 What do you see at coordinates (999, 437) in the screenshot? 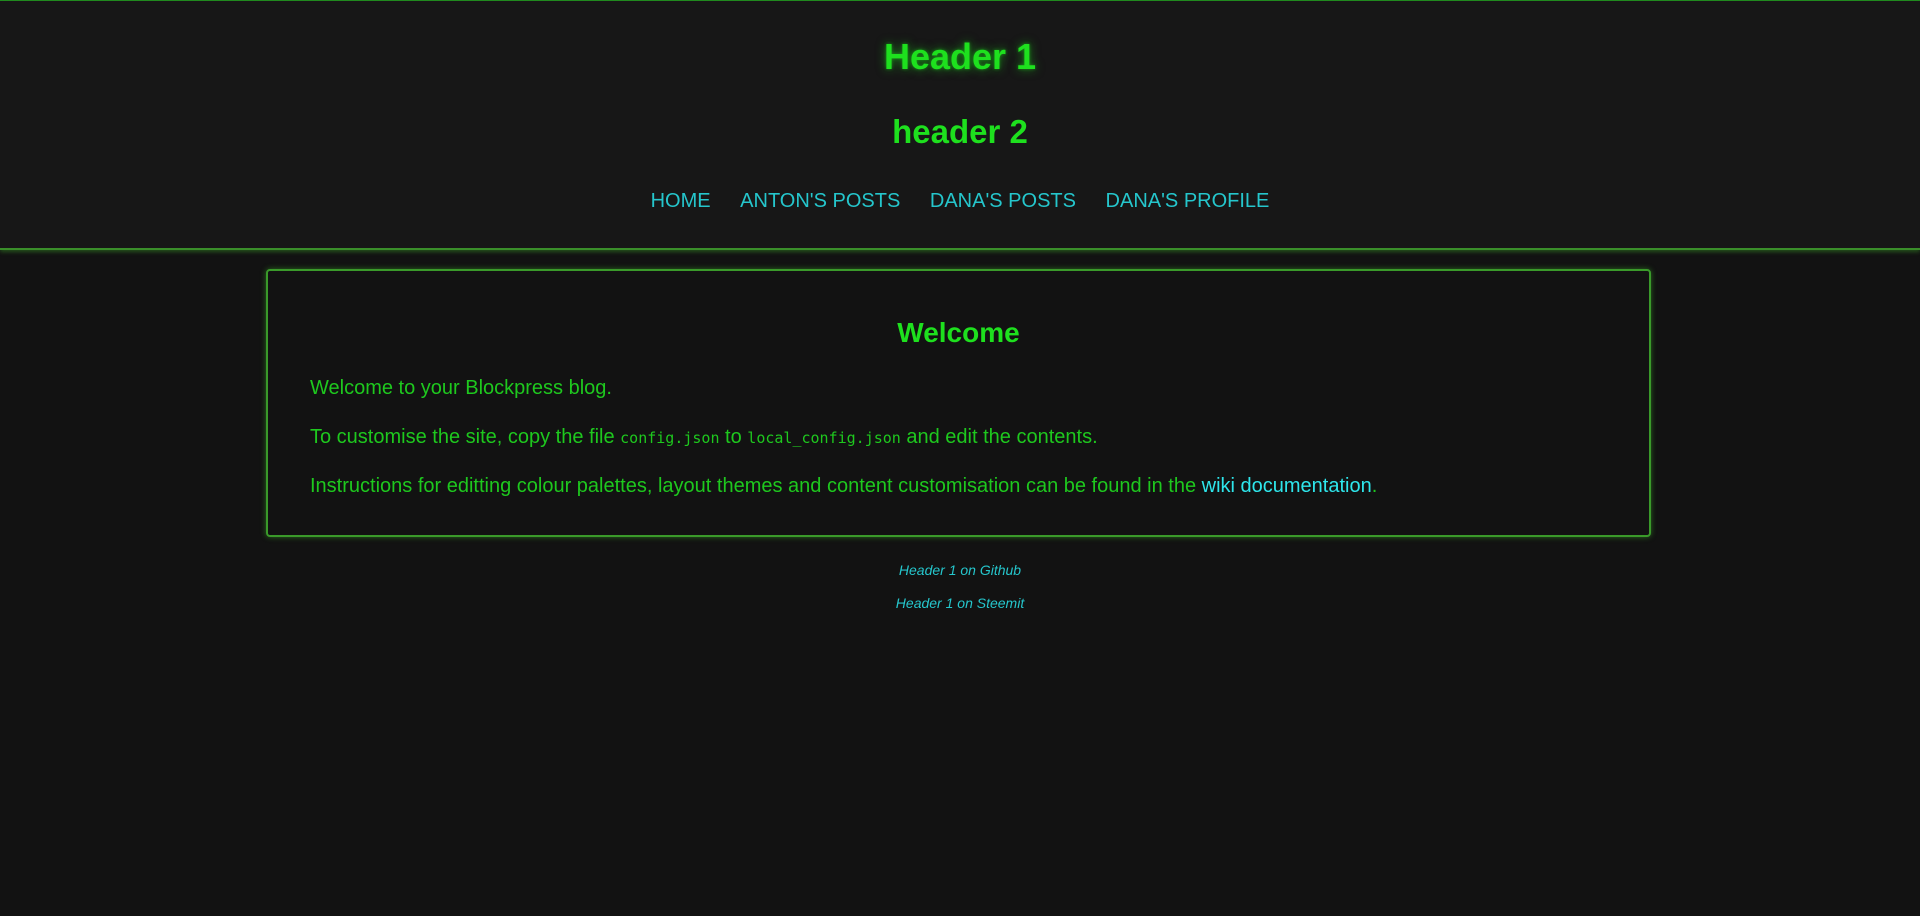
I see `customise-text-after: and edit the contents.` at bounding box center [999, 437].